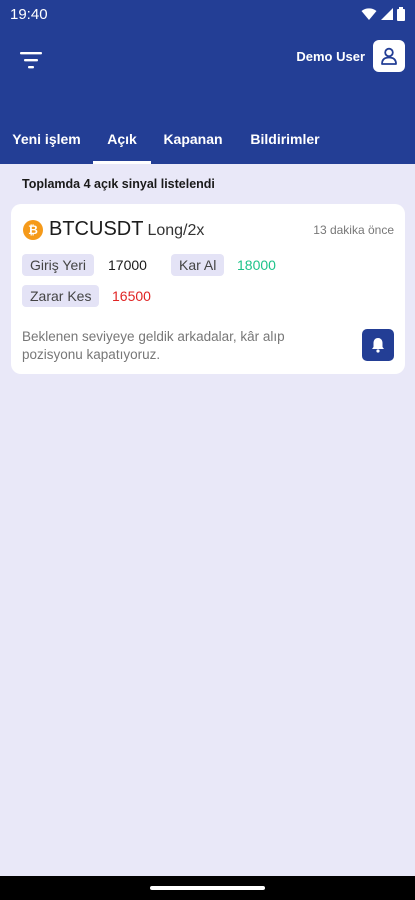  What do you see at coordinates (176, 230) in the screenshot?
I see `position-type: Long/2x` at bounding box center [176, 230].